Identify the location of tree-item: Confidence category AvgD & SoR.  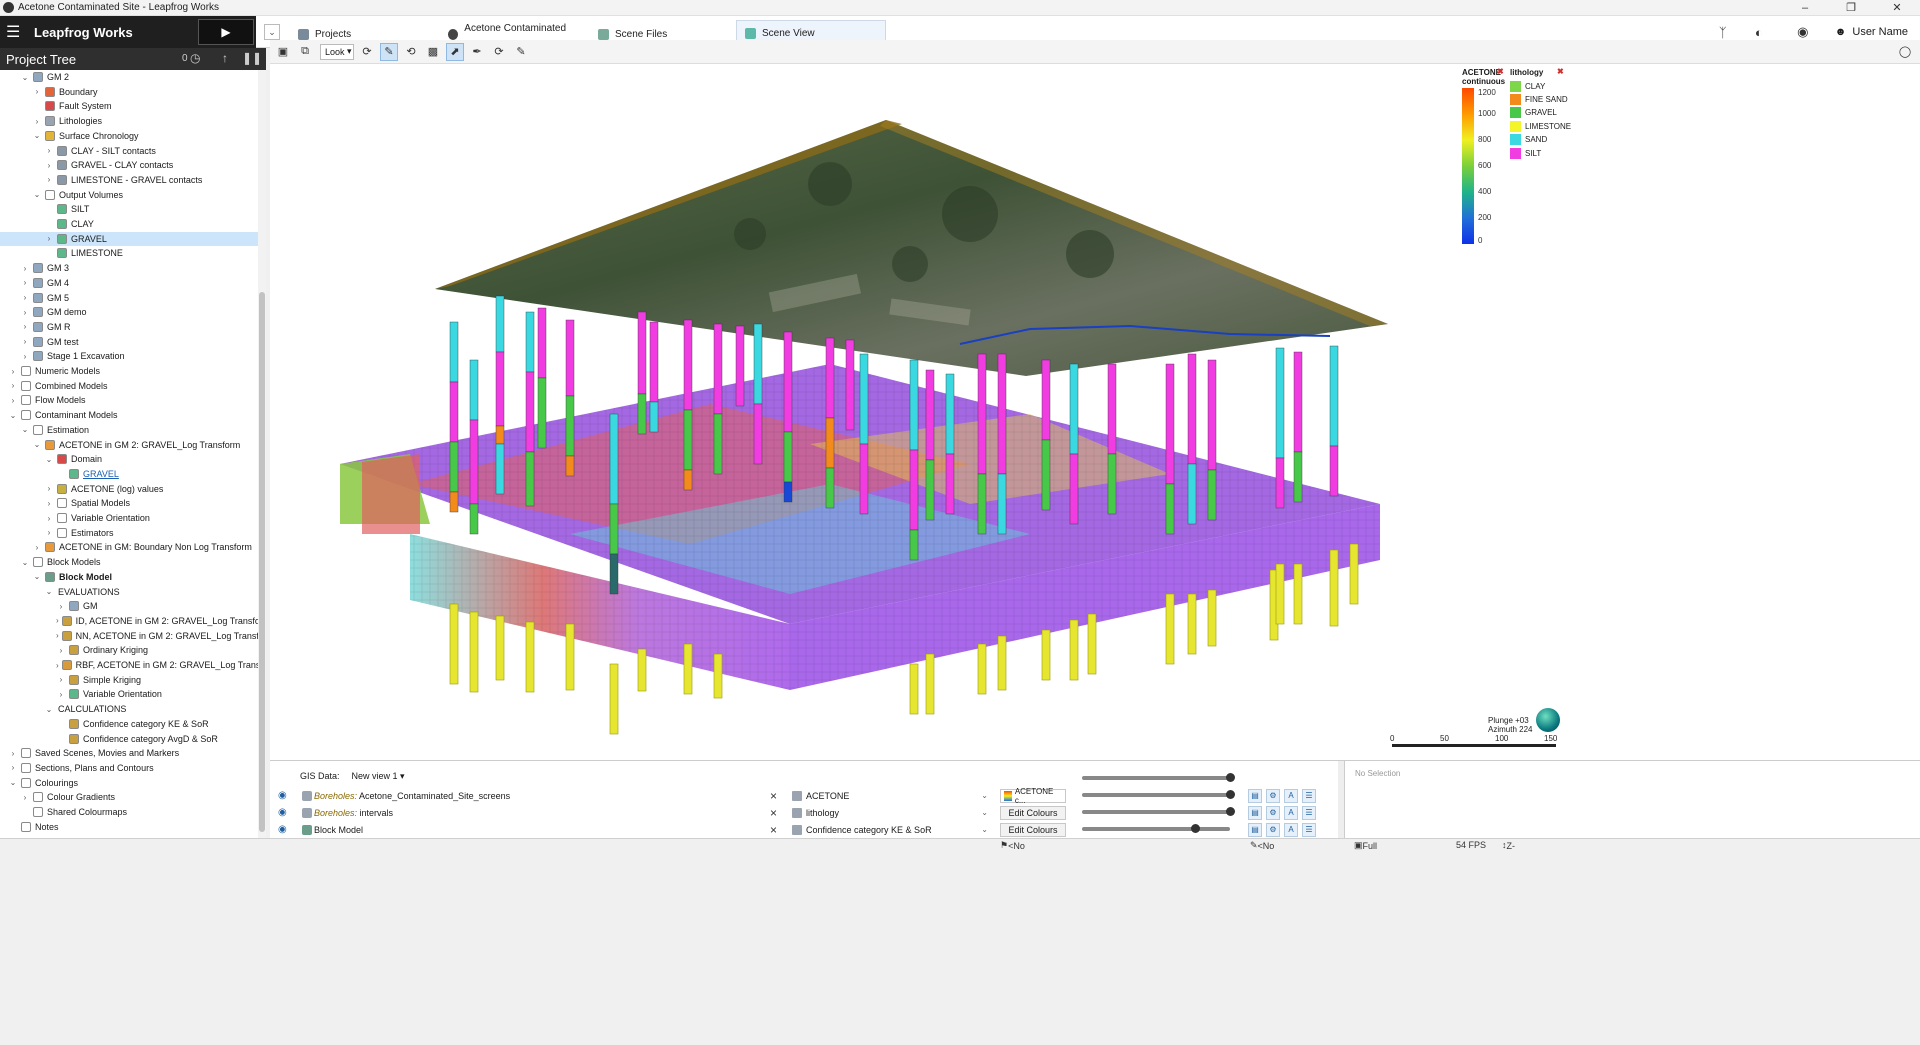
(129, 739).